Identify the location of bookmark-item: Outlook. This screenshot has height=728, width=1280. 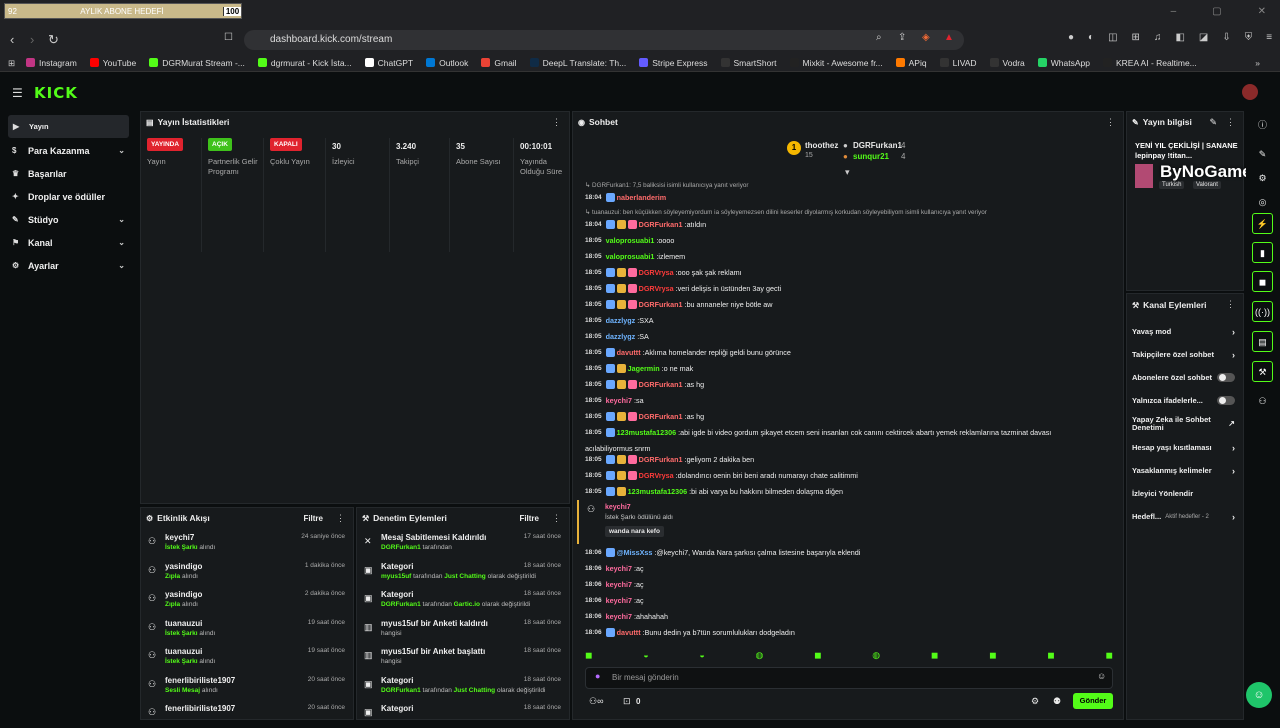
(447, 63).